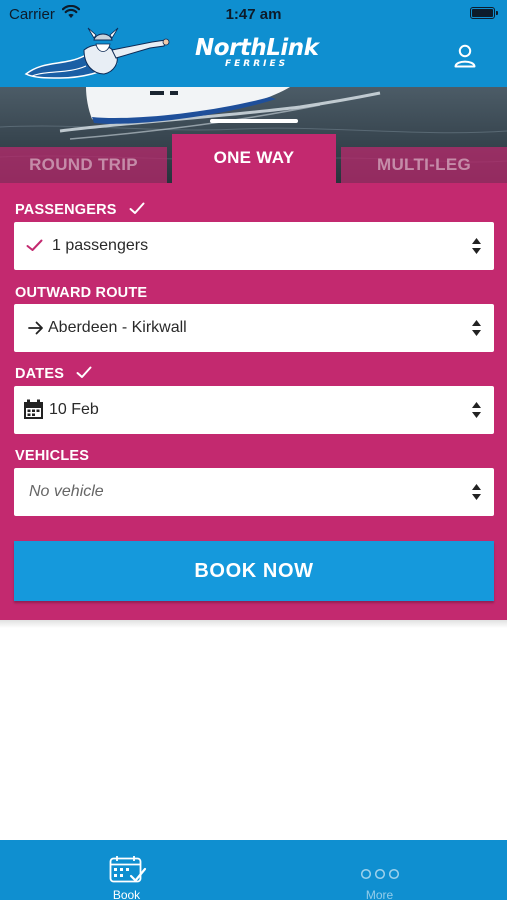 The width and height of the screenshot is (507, 900). What do you see at coordinates (484, 13) in the screenshot?
I see `battery-icon` at bounding box center [484, 13].